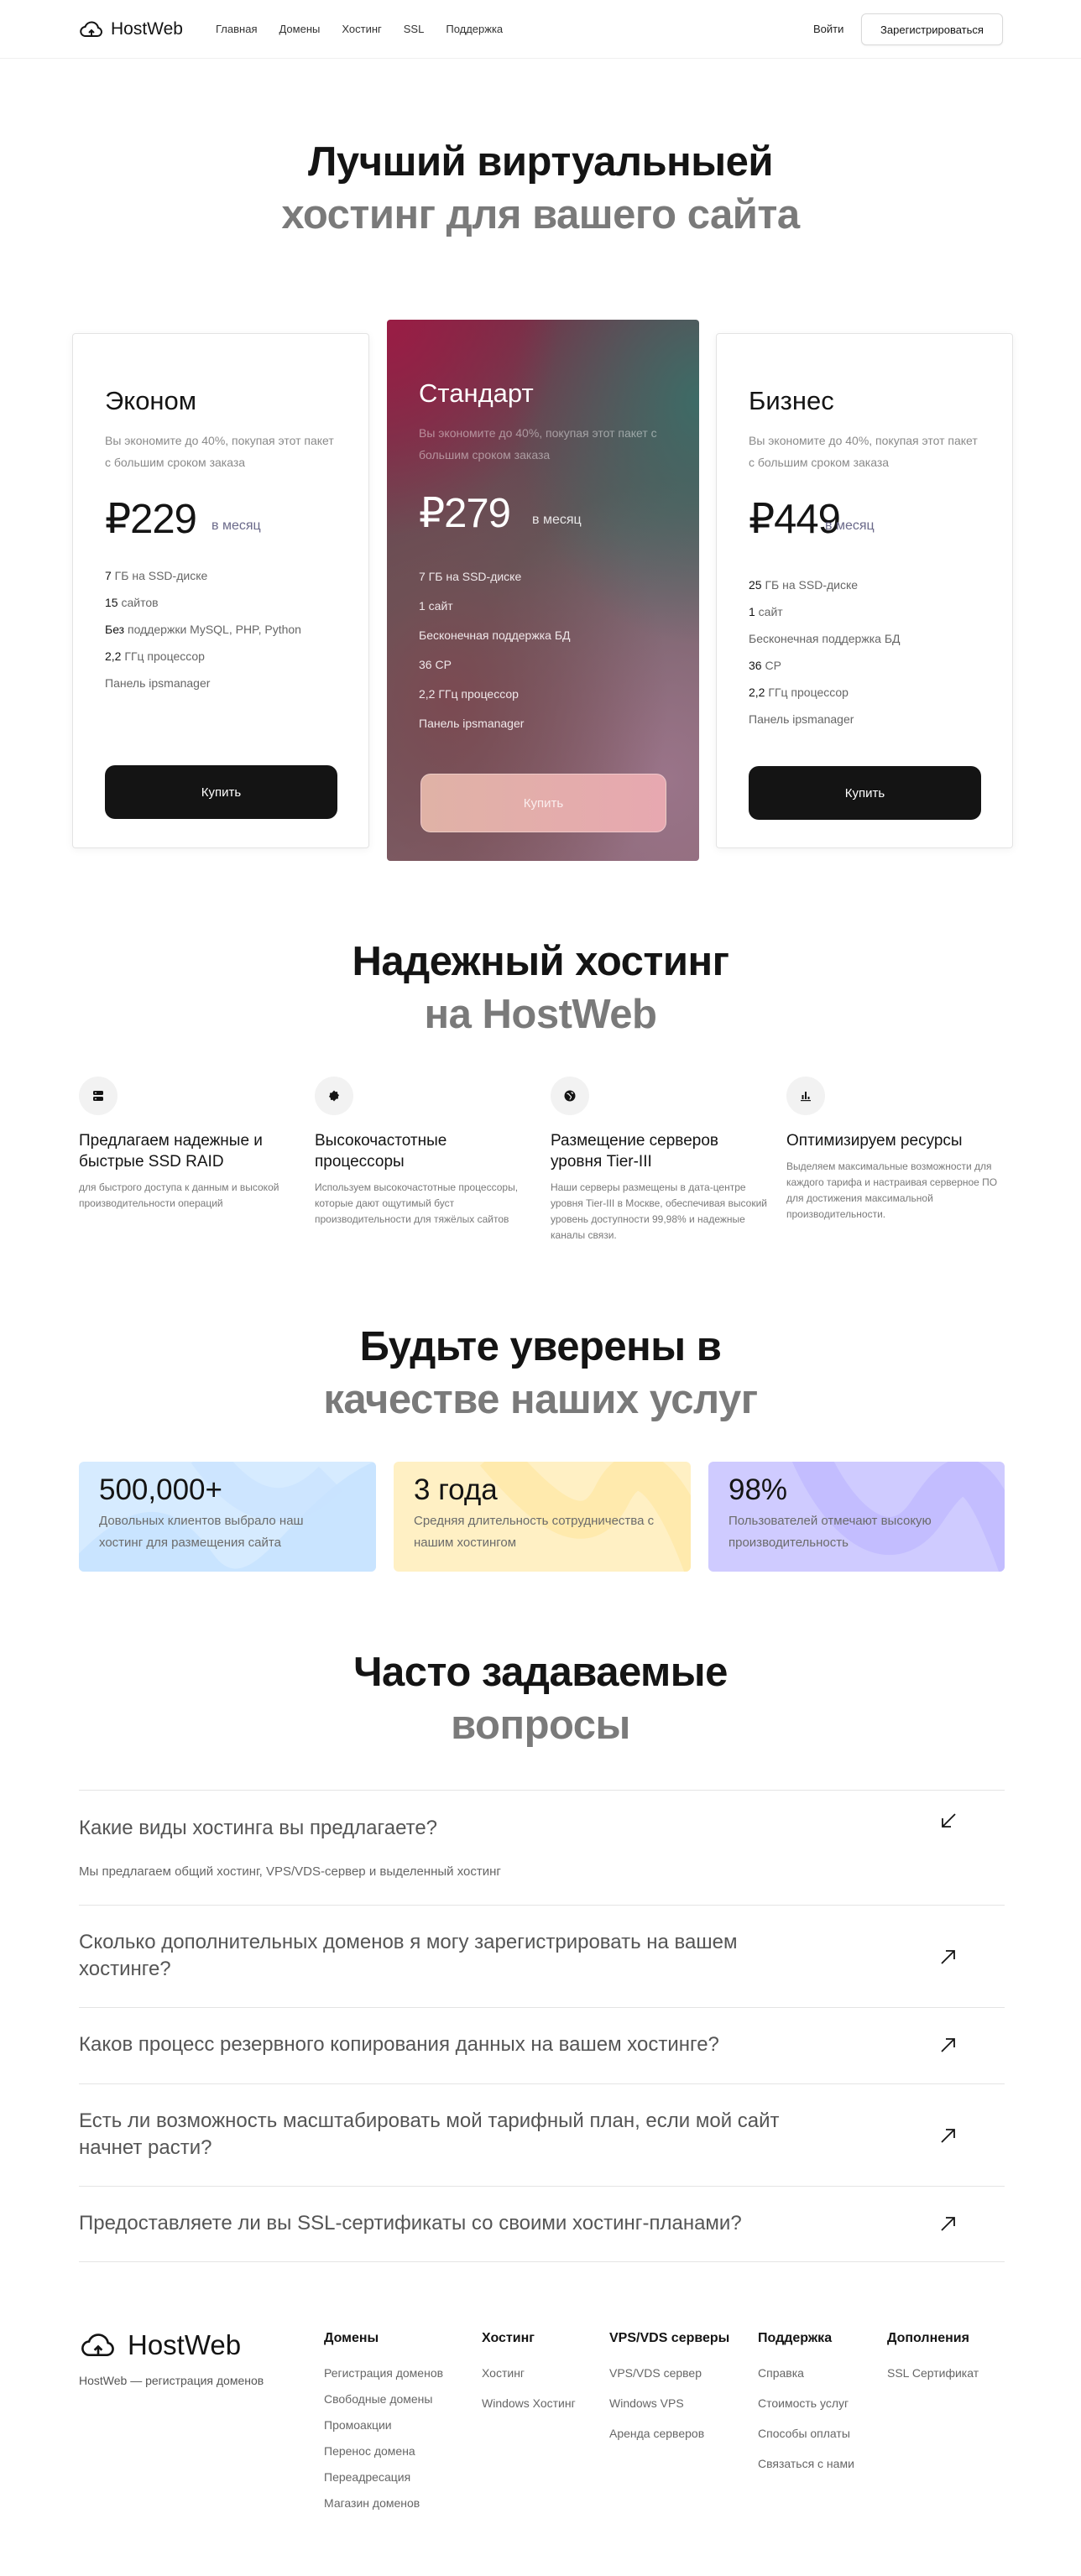 This screenshot has height=2576, width=1081. What do you see at coordinates (634, 1151) in the screenshot?
I see `feature-title: Размещение серверов уровня Tier-III` at bounding box center [634, 1151].